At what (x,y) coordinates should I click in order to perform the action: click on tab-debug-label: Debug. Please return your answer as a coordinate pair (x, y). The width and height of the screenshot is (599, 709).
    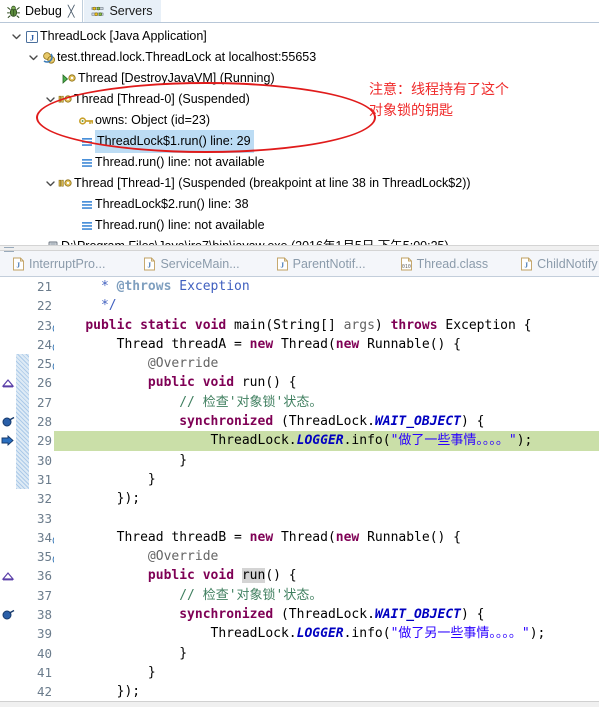
    Looking at the image, I should click on (43, 10).